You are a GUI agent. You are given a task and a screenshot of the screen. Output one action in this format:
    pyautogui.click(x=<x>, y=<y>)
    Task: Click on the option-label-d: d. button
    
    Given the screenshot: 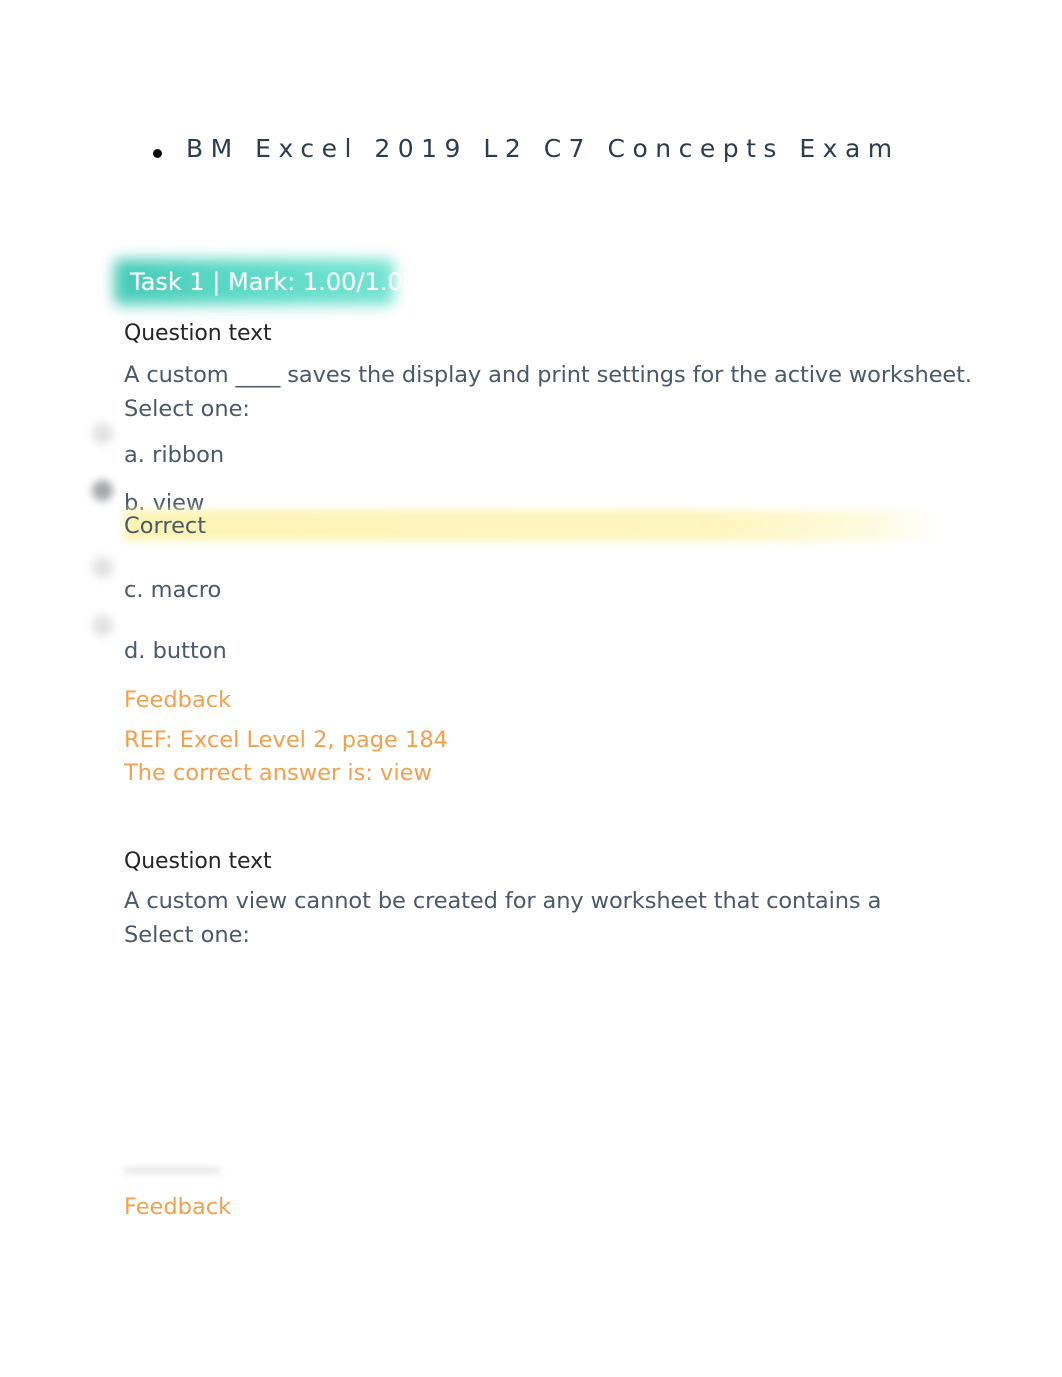 What is the action you would take?
    pyautogui.click(x=175, y=651)
    